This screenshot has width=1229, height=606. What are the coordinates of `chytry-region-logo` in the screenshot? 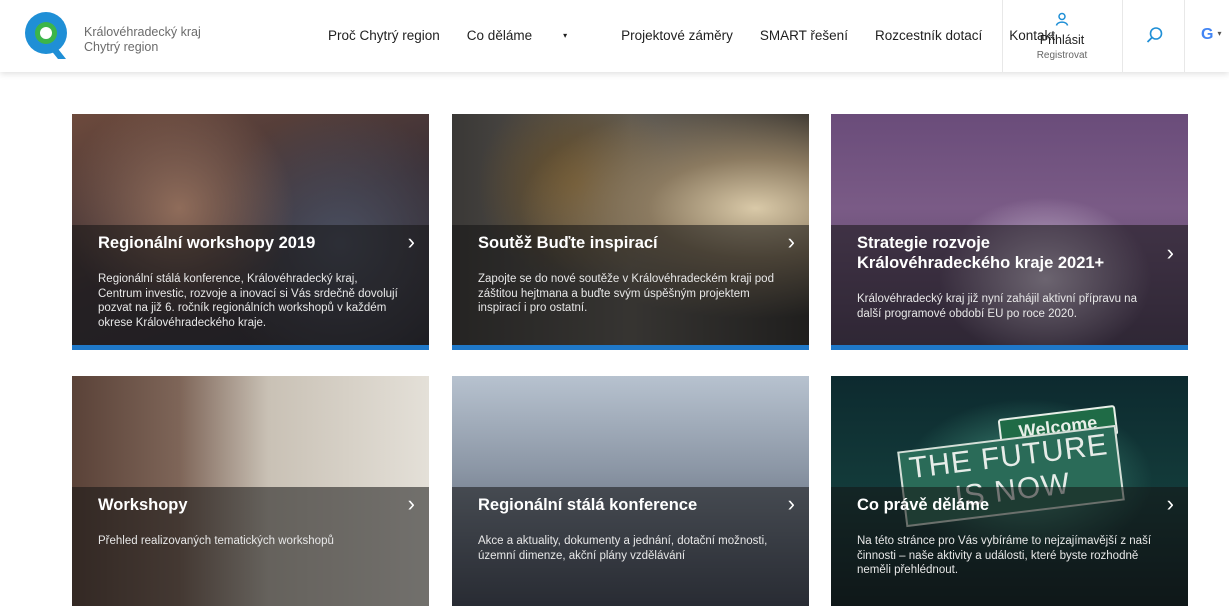 It's located at (46, 35).